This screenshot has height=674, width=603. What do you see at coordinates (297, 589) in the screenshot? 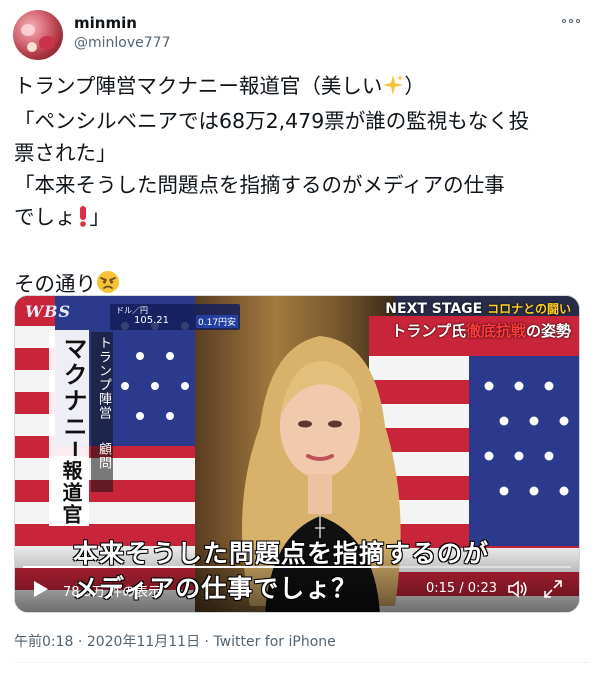
I see `video-controls: 78.5万 件の表示 0:15 / 0:23` at bounding box center [297, 589].